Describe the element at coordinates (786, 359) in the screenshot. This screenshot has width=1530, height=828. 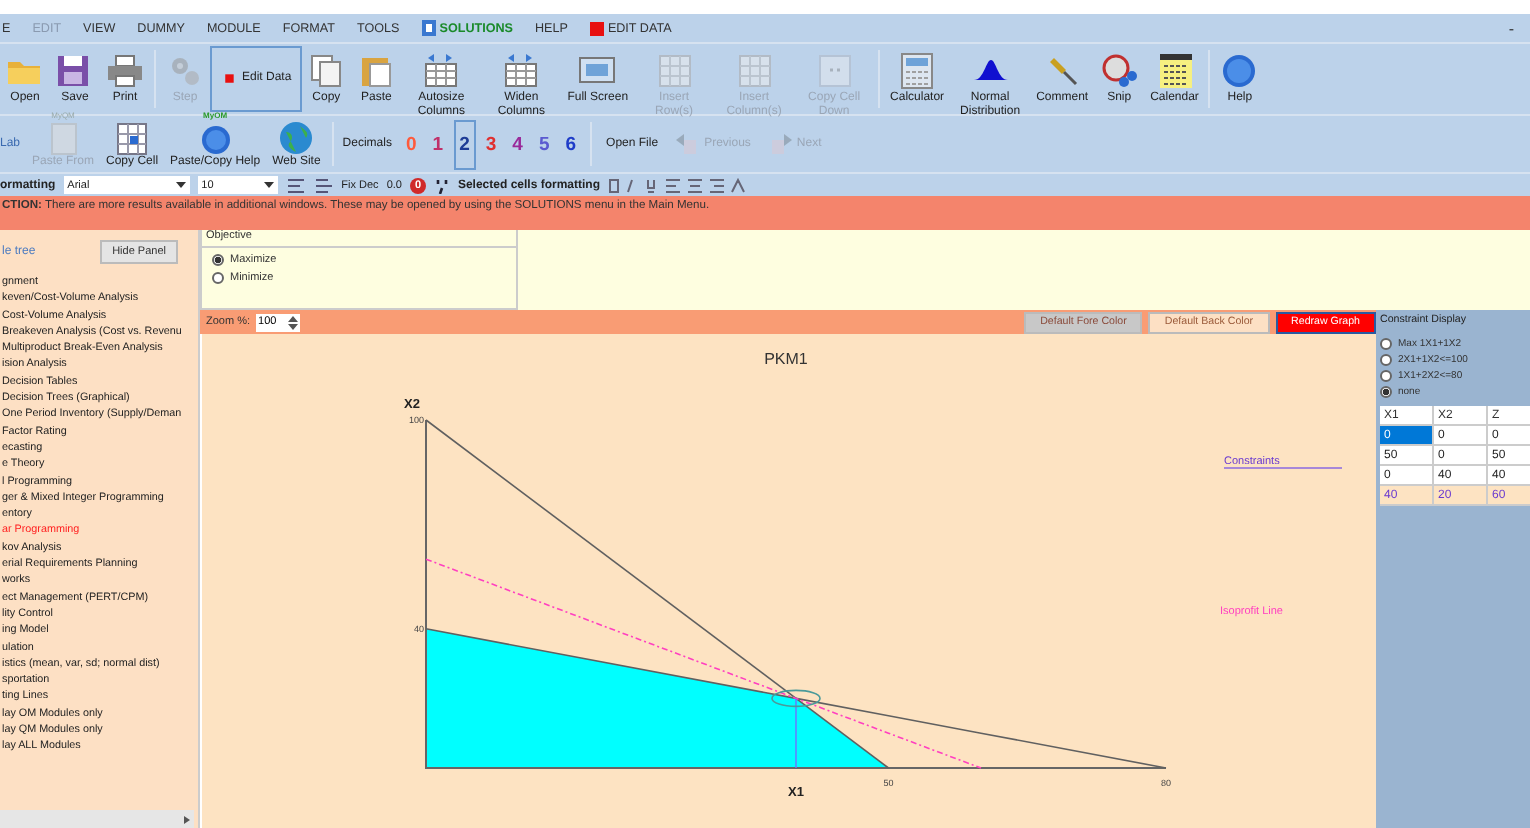
I see `chart-title: PKM1` at that location.